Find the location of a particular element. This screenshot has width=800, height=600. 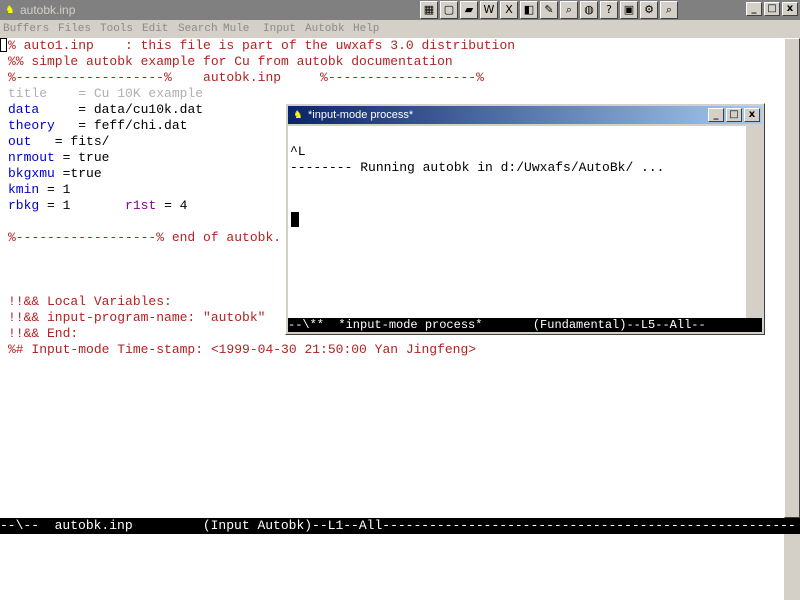

search-icon: ⌕ is located at coordinates (569, 10).